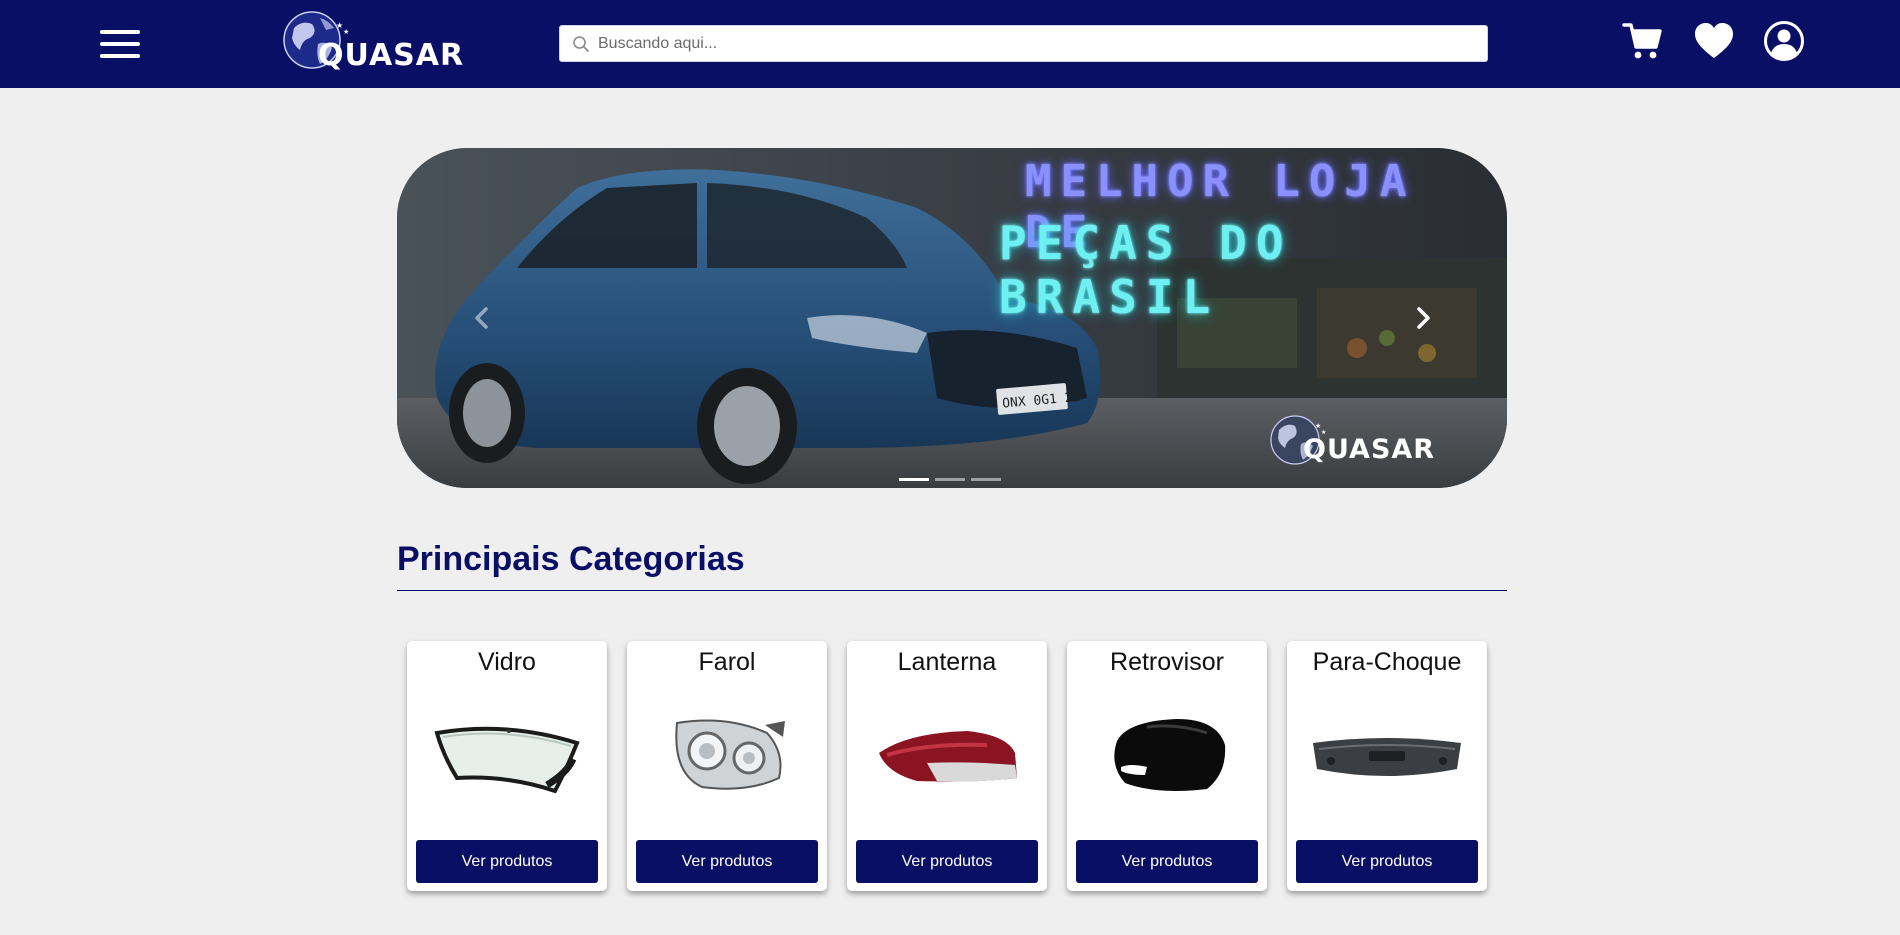 The image size is (1900, 935). I want to click on section-title: Principais Categorias, so click(571, 559).